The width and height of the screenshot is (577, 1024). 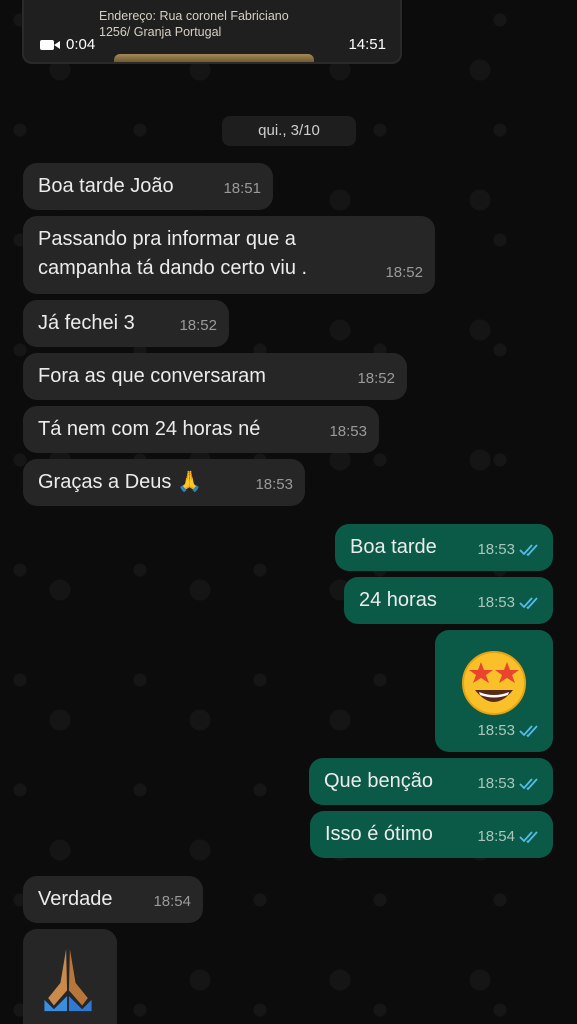 What do you see at coordinates (393, 547) in the screenshot?
I see `message-text: Boa tarde` at bounding box center [393, 547].